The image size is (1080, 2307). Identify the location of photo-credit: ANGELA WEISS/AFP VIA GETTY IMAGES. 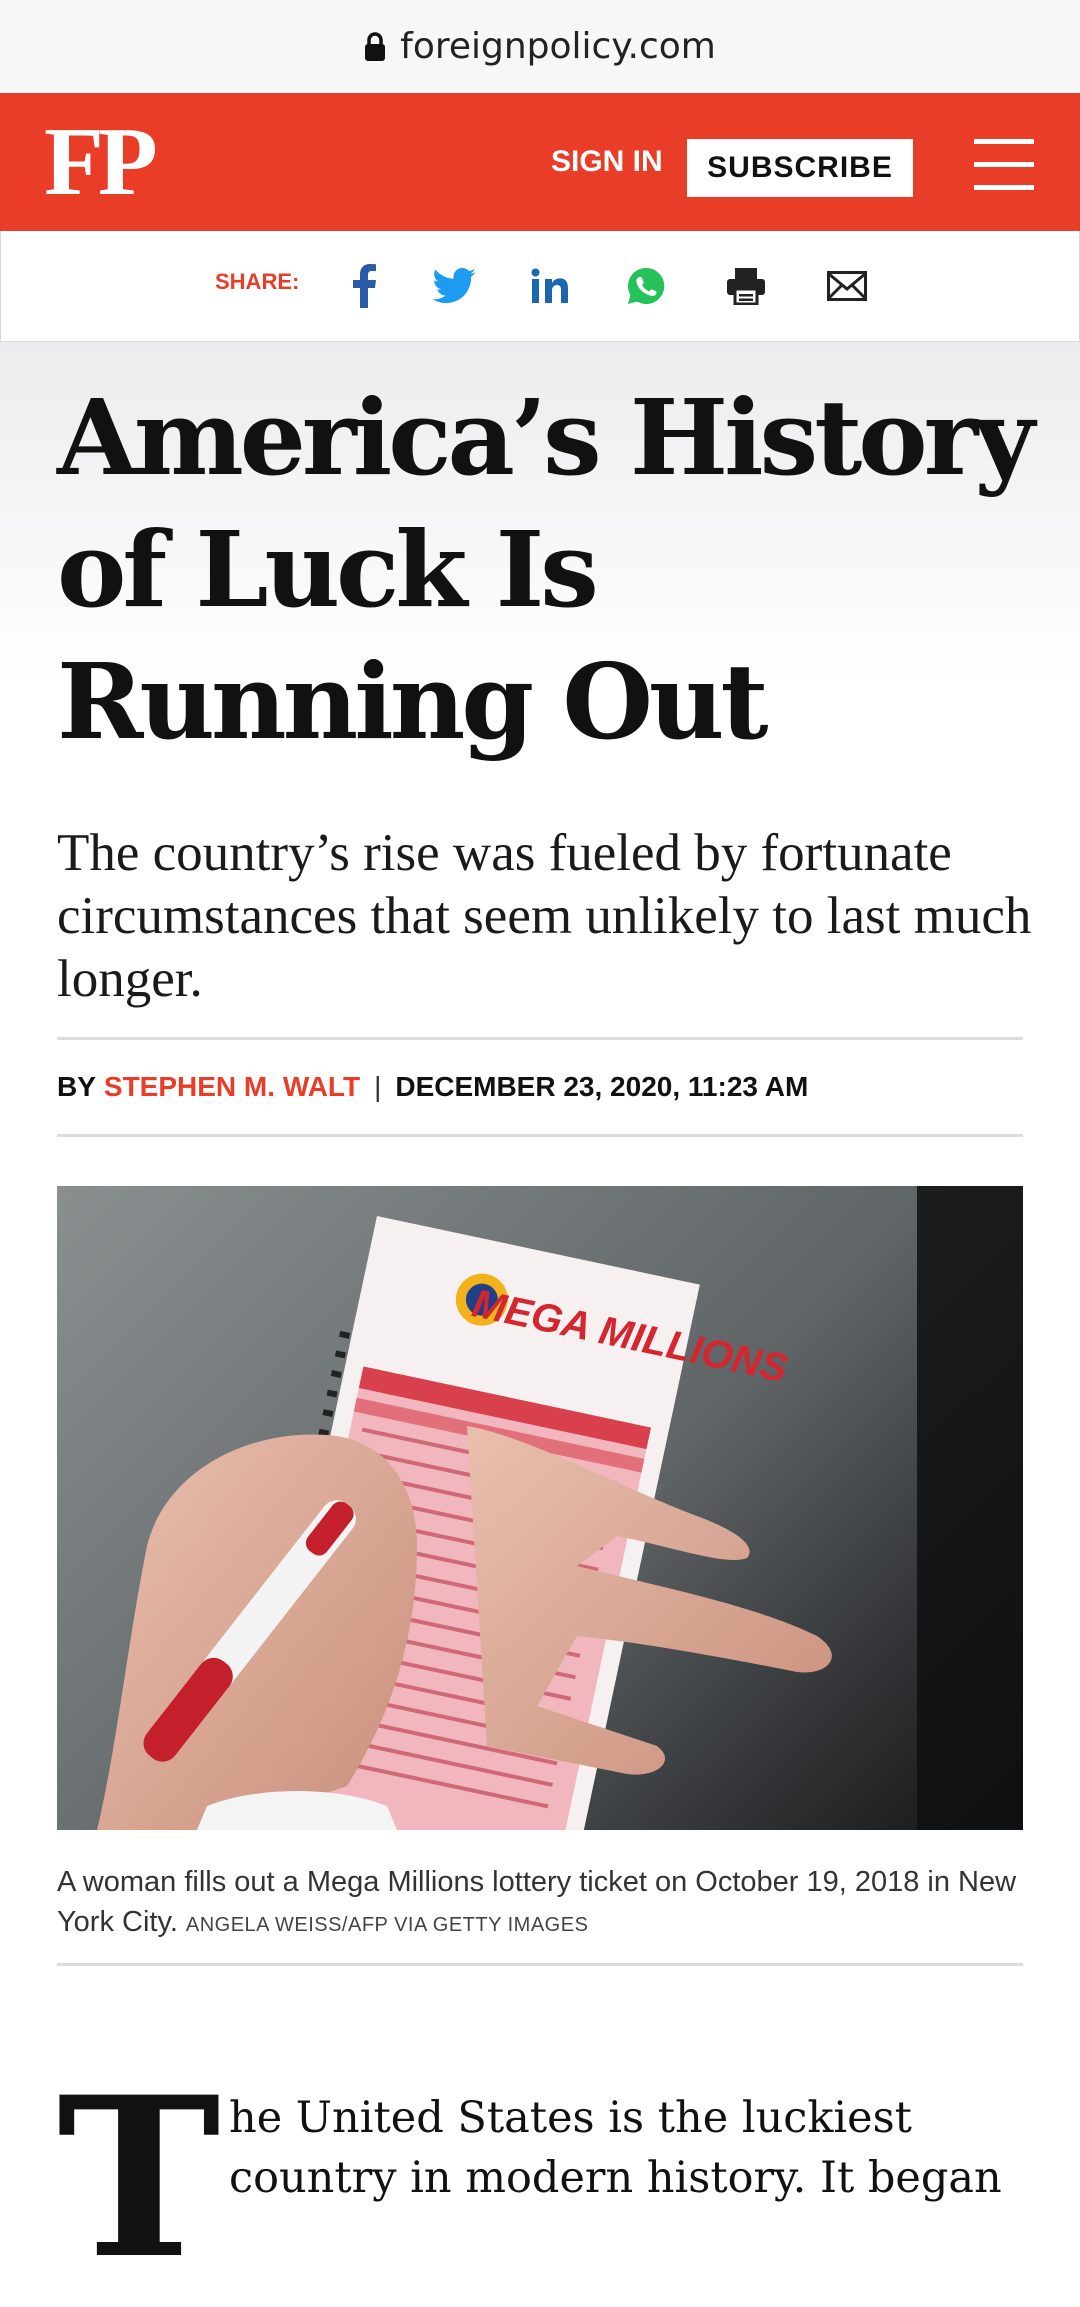
(387, 1925).